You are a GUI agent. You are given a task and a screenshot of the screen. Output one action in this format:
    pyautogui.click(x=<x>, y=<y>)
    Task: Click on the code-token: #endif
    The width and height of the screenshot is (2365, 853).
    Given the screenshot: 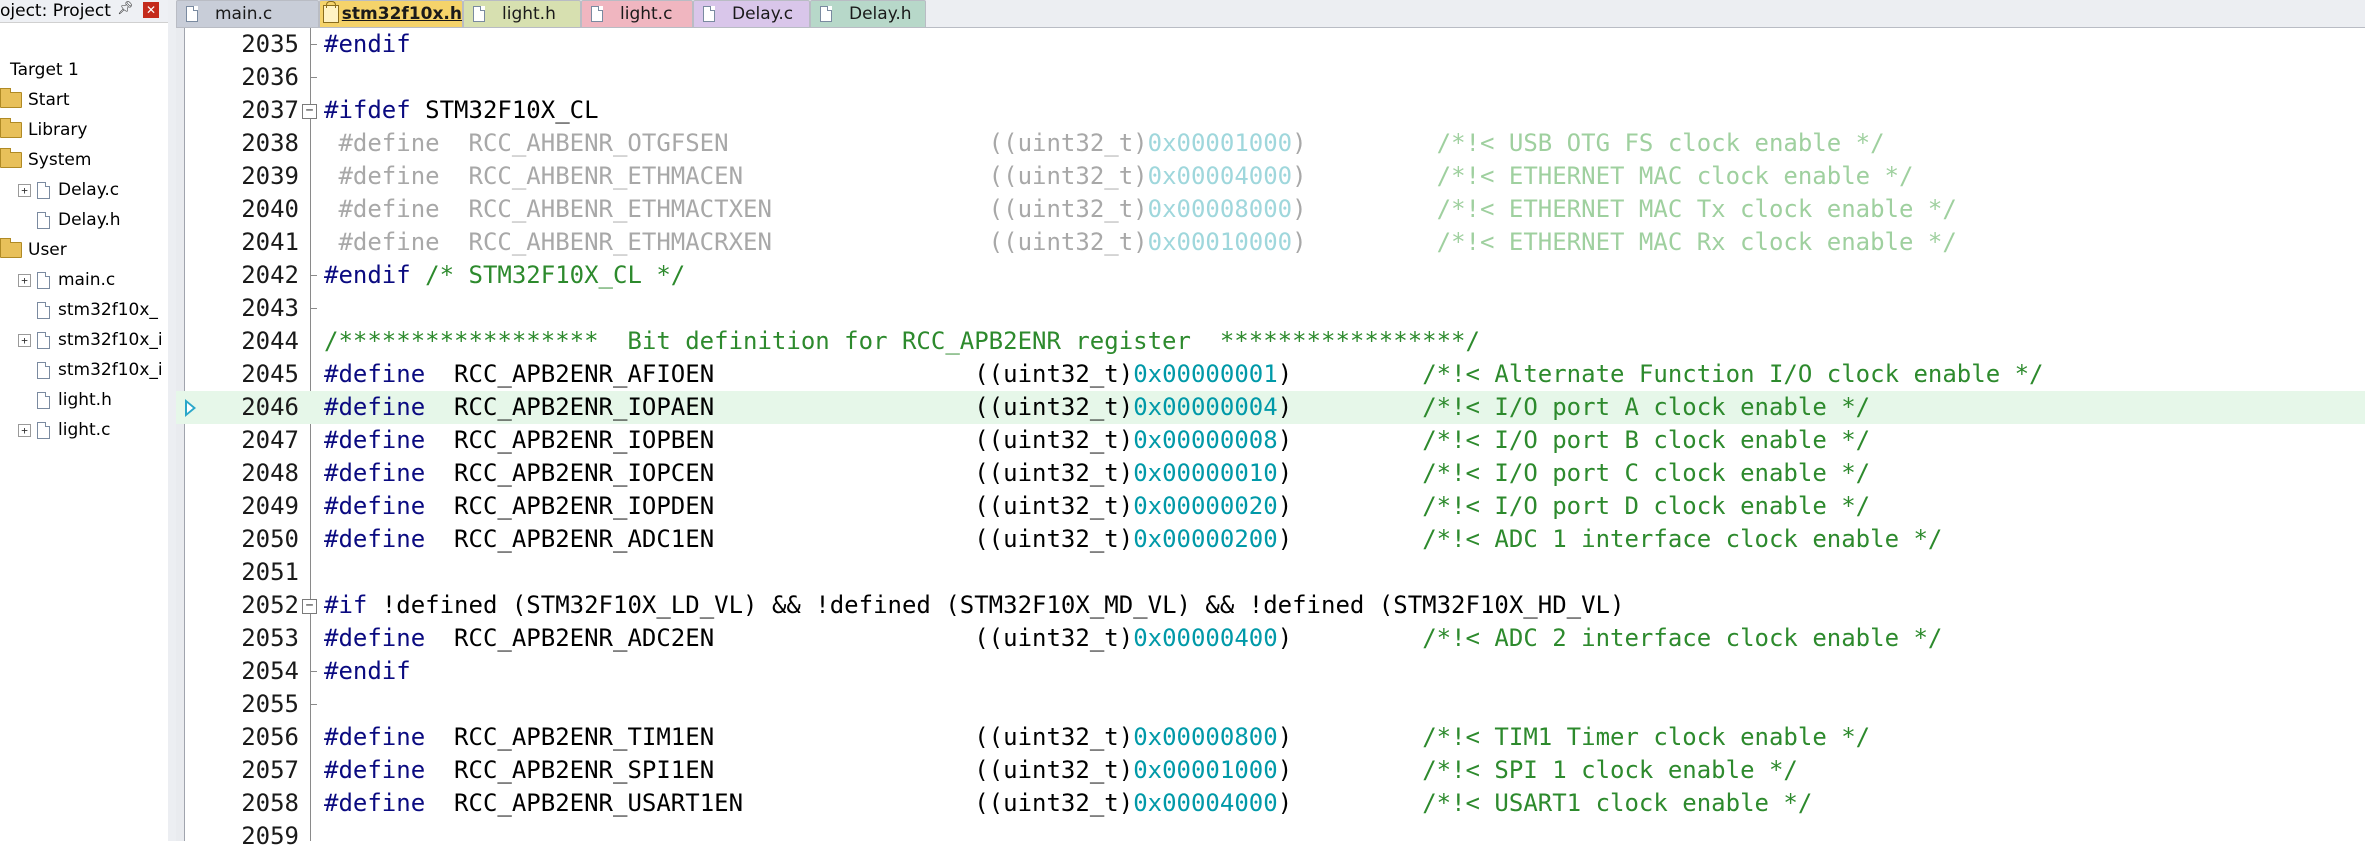 What is the action you would take?
    pyautogui.click(x=367, y=275)
    